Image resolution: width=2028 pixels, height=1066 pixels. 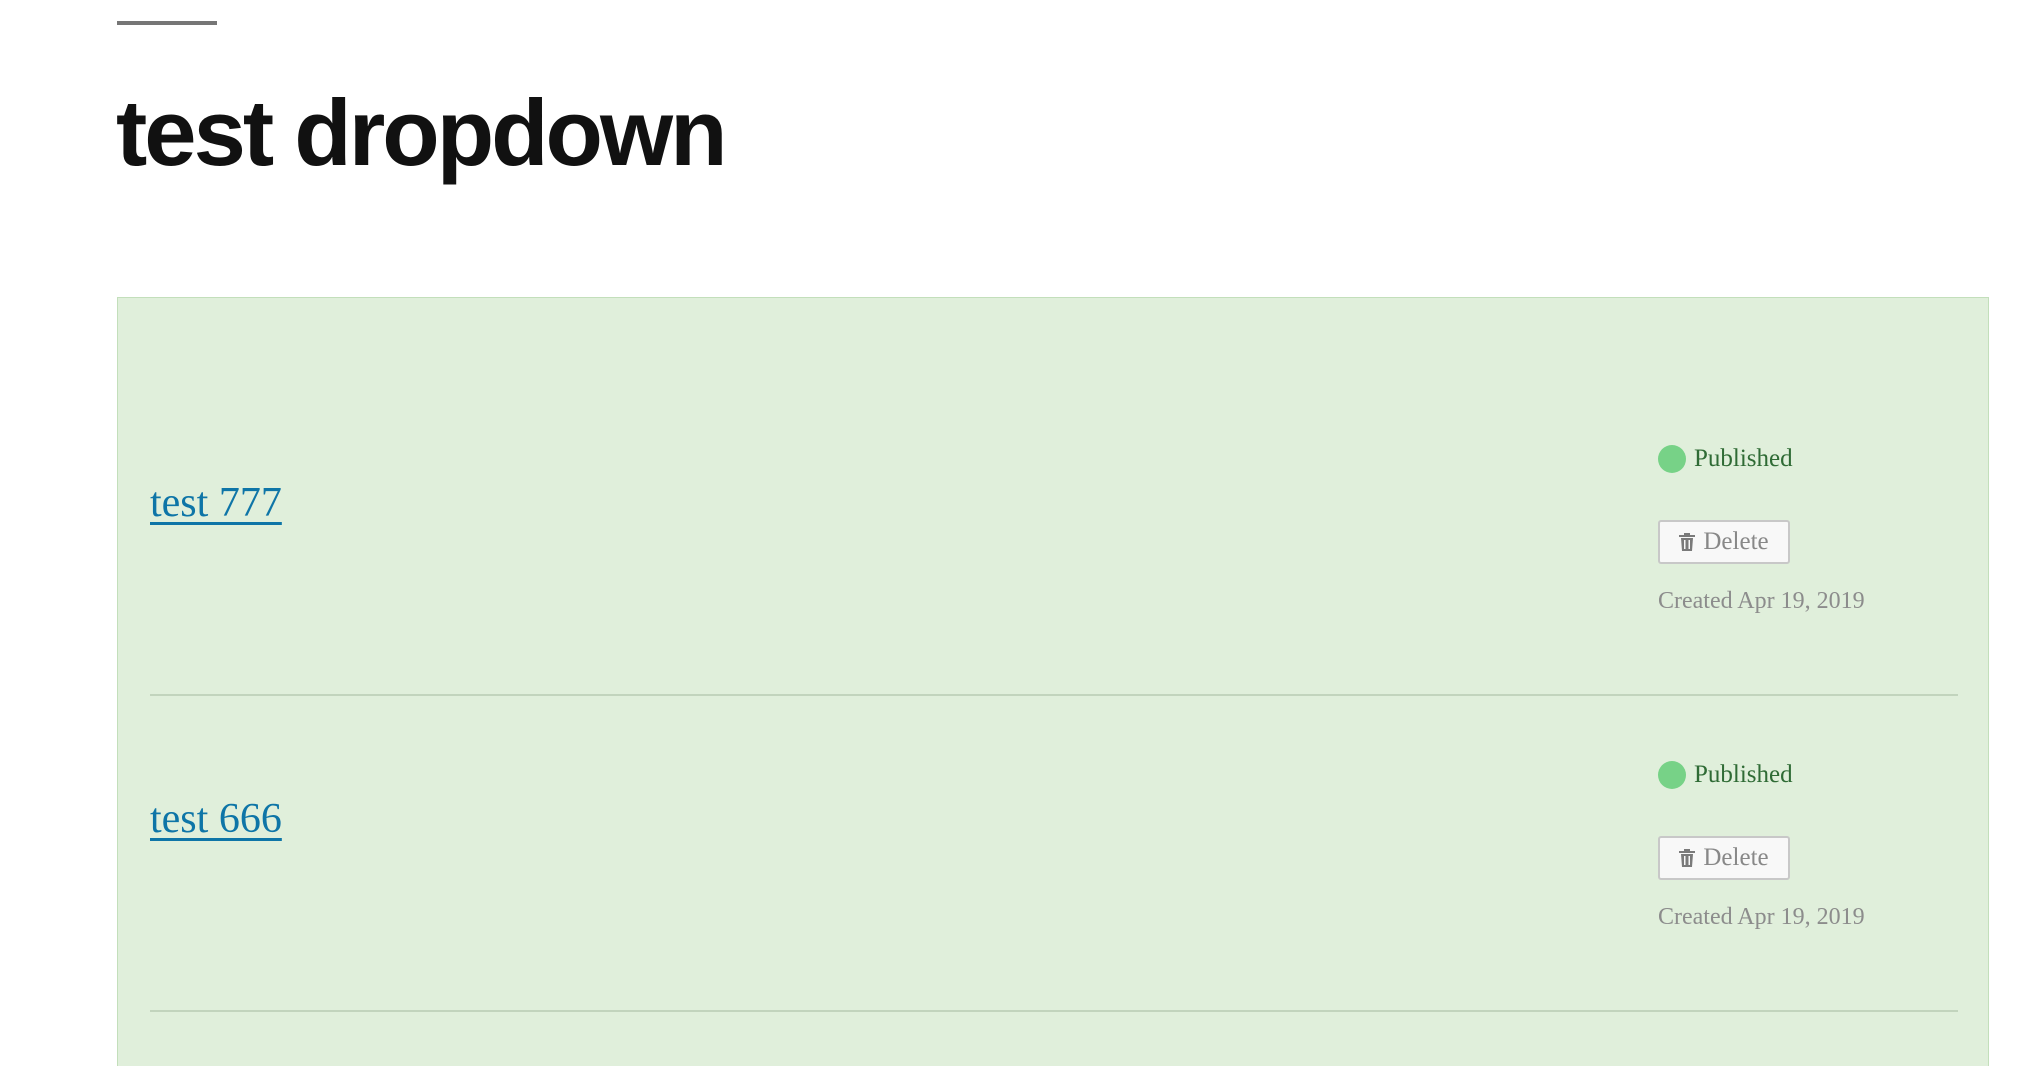 I want to click on page-title: test dropdown, so click(x=421, y=132).